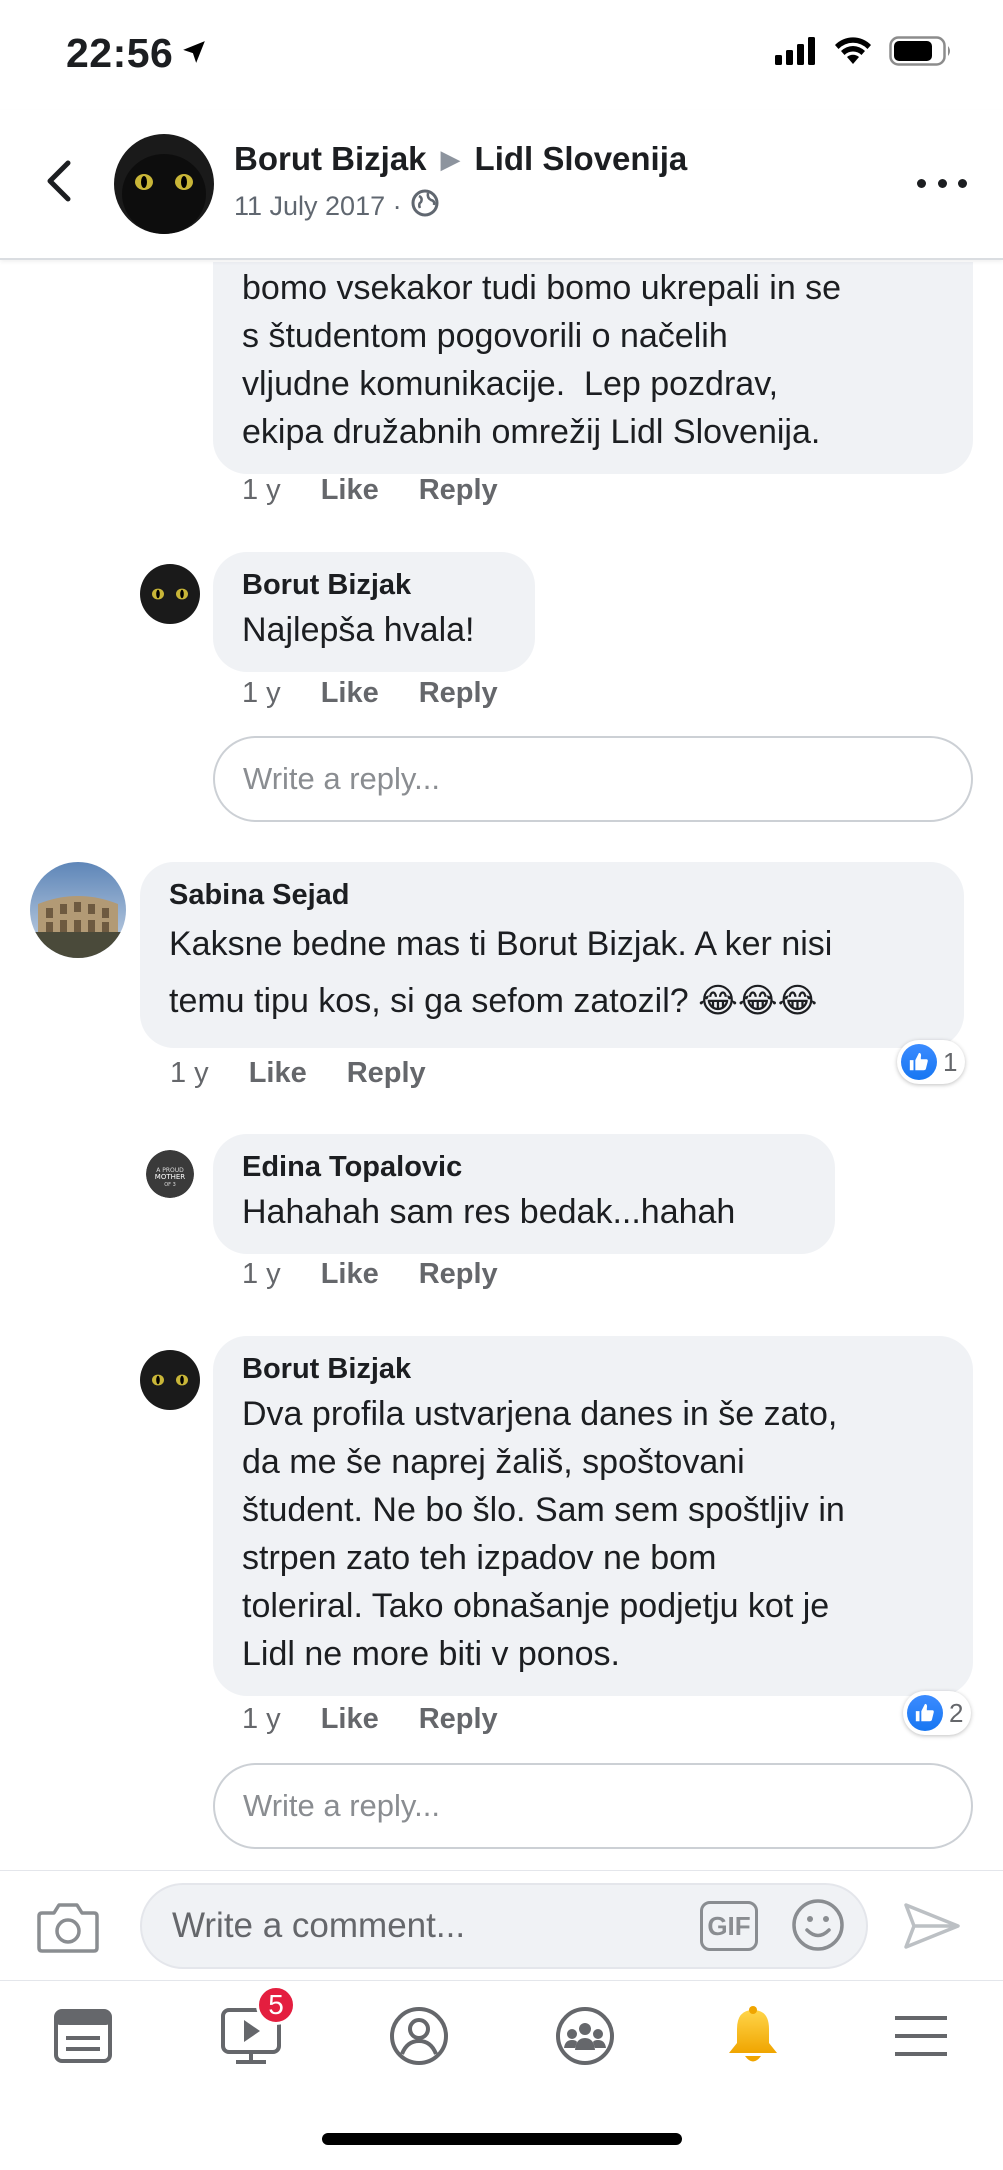 The height and width of the screenshot is (2170, 1003). I want to click on status-bar: 22:56, so click(501, 55).